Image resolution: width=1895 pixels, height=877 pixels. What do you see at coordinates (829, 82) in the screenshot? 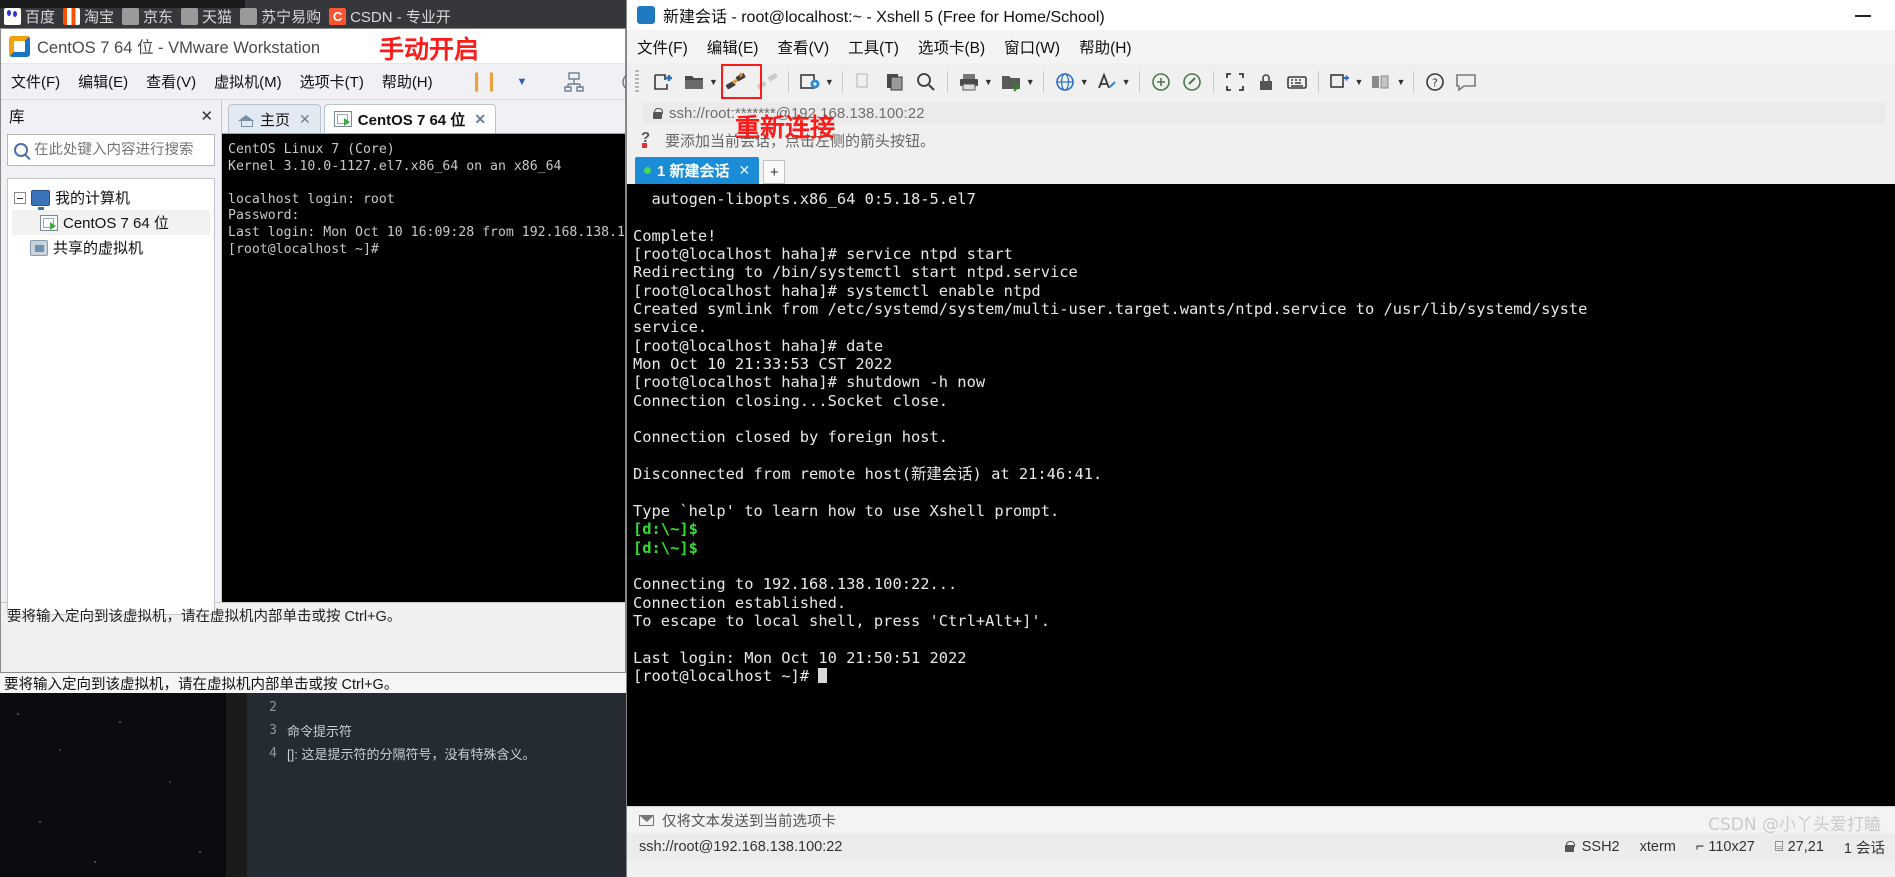
I see `properties-dropdown-caret-icon: ▼` at bounding box center [829, 82].